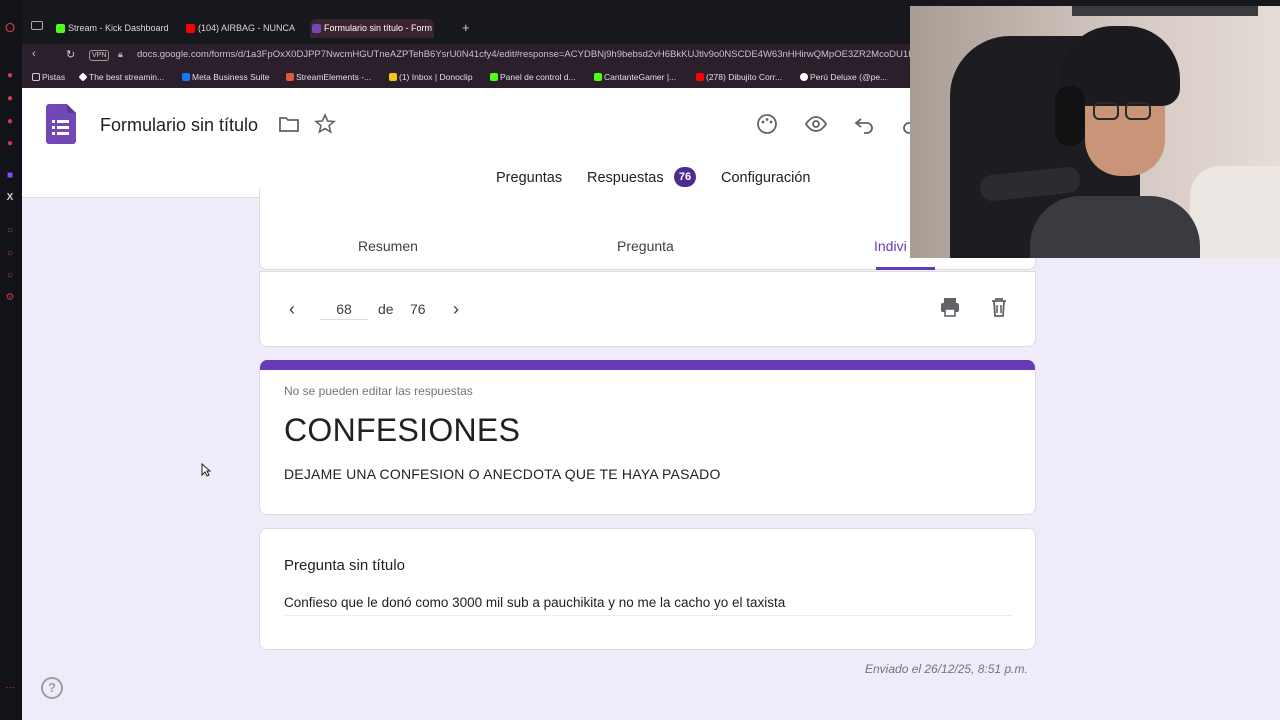 This screenshot has width=1280, height=720. What do you see at coordinates (344, 565) in the screenshot?
I see `question-title: Pregunta sin título` at bounding box center [344, 565].